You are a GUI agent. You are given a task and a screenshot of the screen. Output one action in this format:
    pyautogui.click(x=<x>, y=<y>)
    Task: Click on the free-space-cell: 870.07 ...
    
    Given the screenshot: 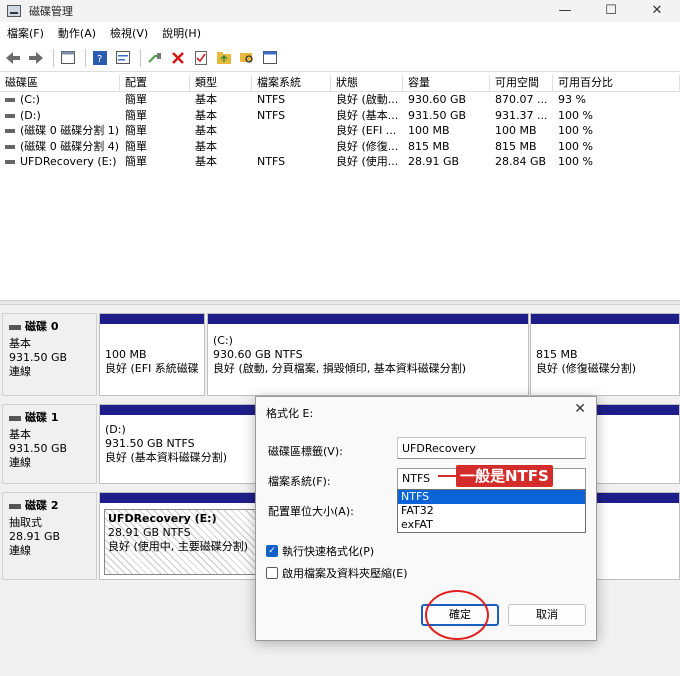 What is the action you would take?
    pyautogui.click(x=521, y=99)
    